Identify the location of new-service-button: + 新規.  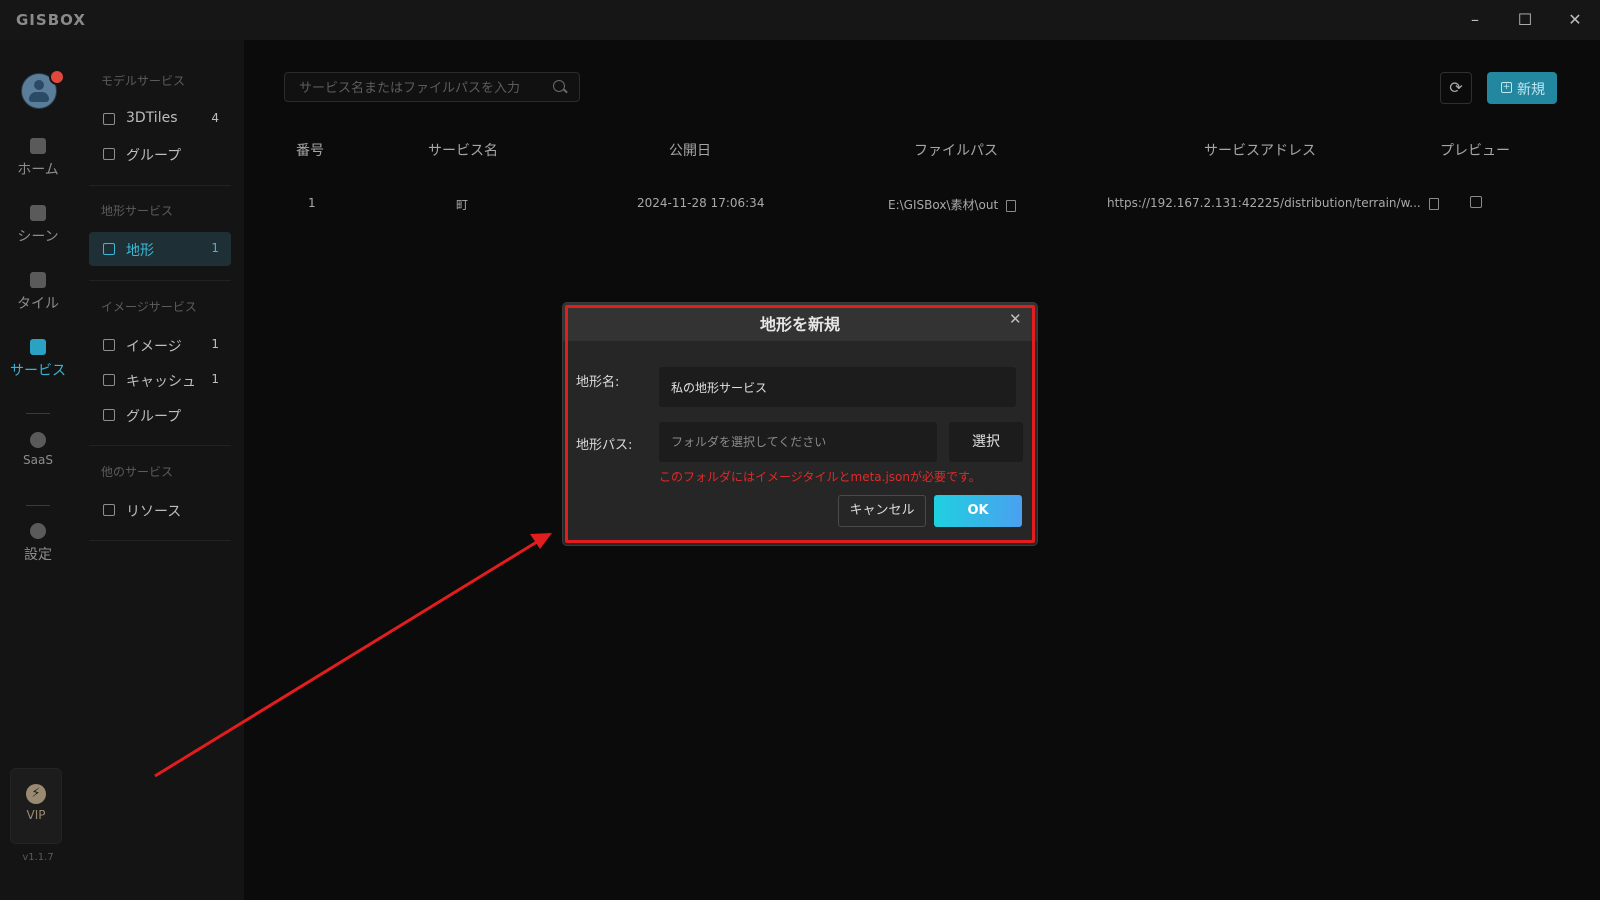
(1522, 88).